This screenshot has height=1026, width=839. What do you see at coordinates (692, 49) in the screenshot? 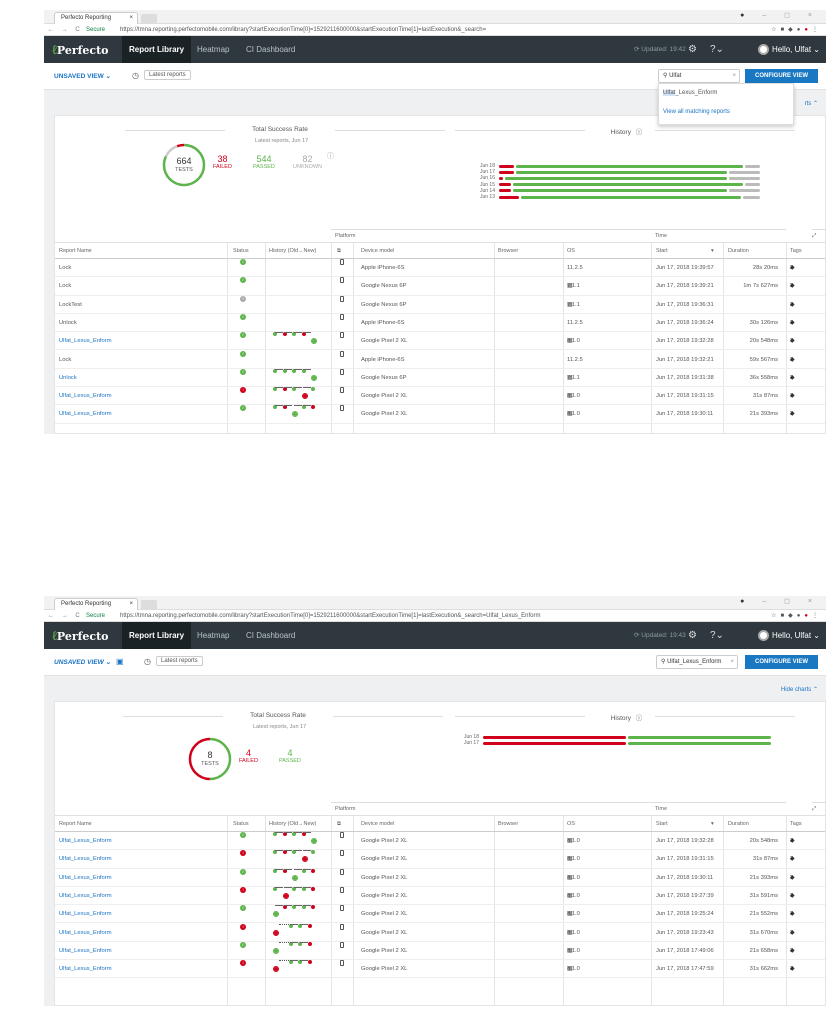
I see `gear-icon: ⚙` at bounding box center [692, 49].